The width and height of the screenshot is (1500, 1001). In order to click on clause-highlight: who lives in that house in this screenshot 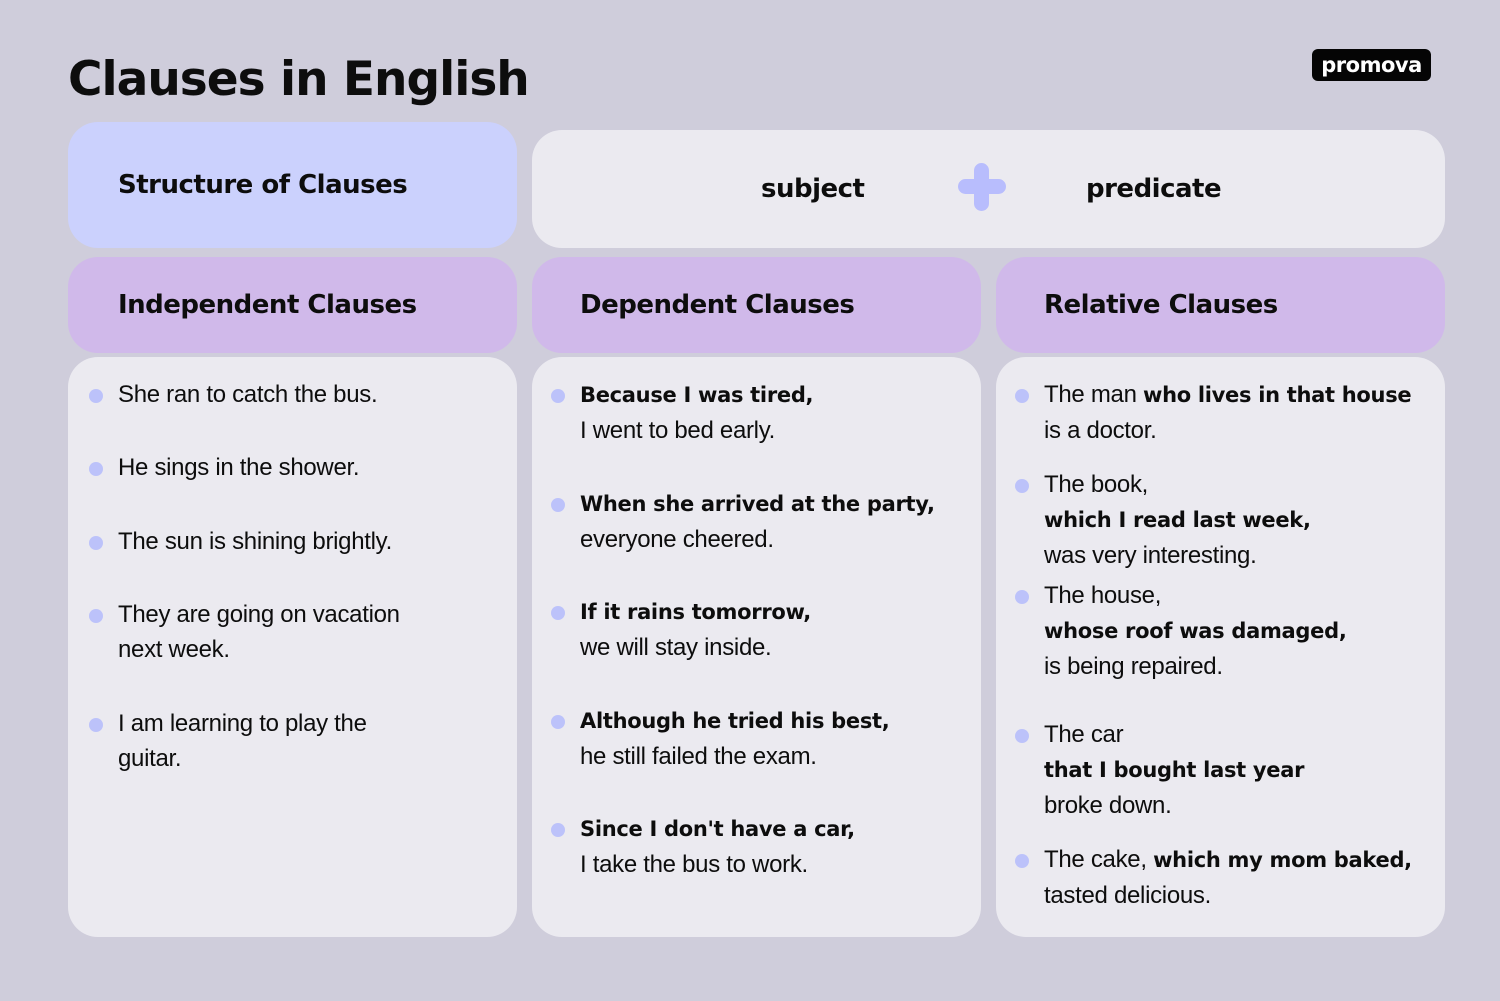, I will do `click(1277, 395)`.